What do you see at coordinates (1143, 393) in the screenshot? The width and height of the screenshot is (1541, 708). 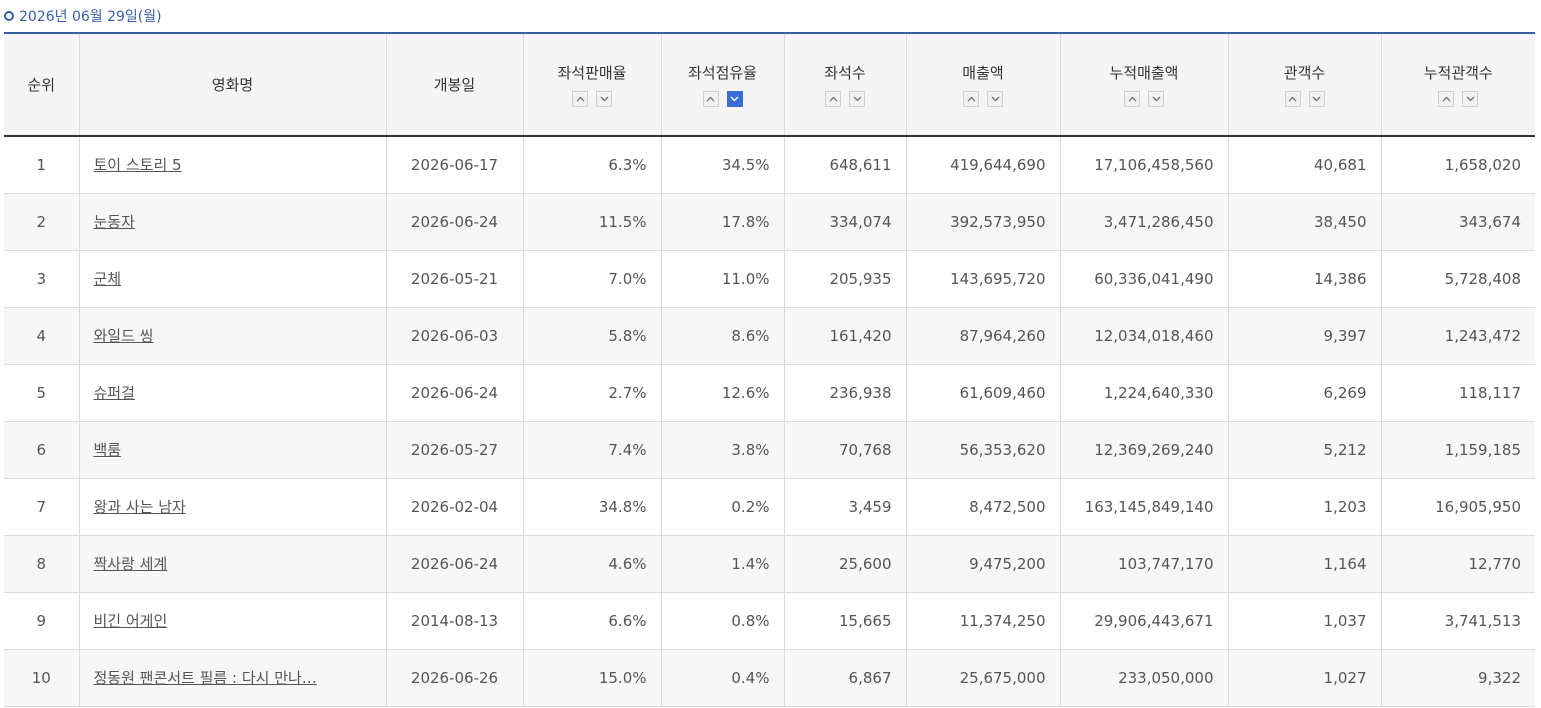 I see `cell-cum_sales: 1,224,640,330` at bounding box center [1143, 393].